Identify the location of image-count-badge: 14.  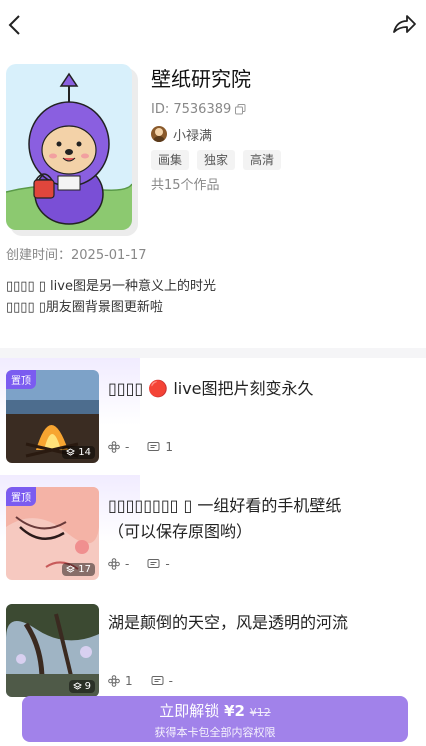
(78, 452).